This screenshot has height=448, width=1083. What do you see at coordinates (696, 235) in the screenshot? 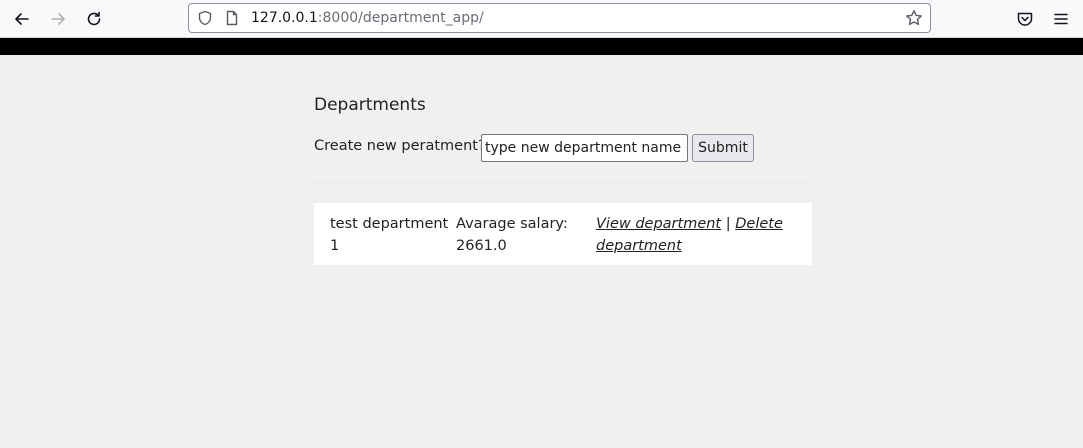
I see `department-actions: View department | Delete department` at bounding box center [696, 235].